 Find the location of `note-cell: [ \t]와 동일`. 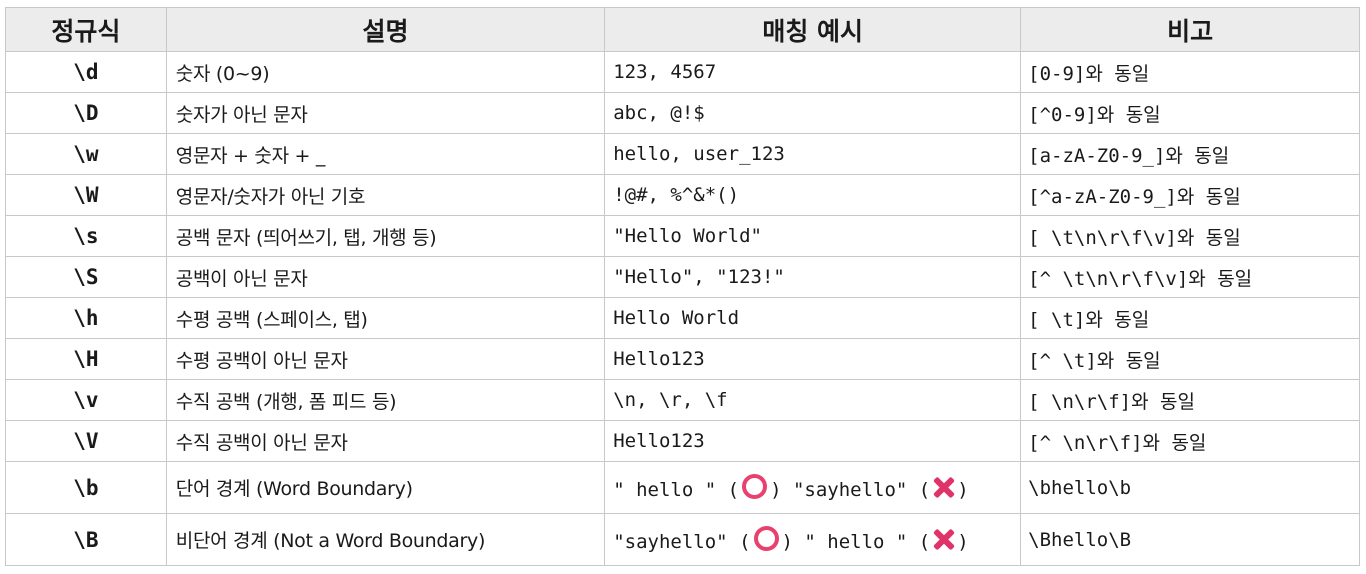

note-cell: [ \t]와 동일 is located at coordinates (1190, 318).